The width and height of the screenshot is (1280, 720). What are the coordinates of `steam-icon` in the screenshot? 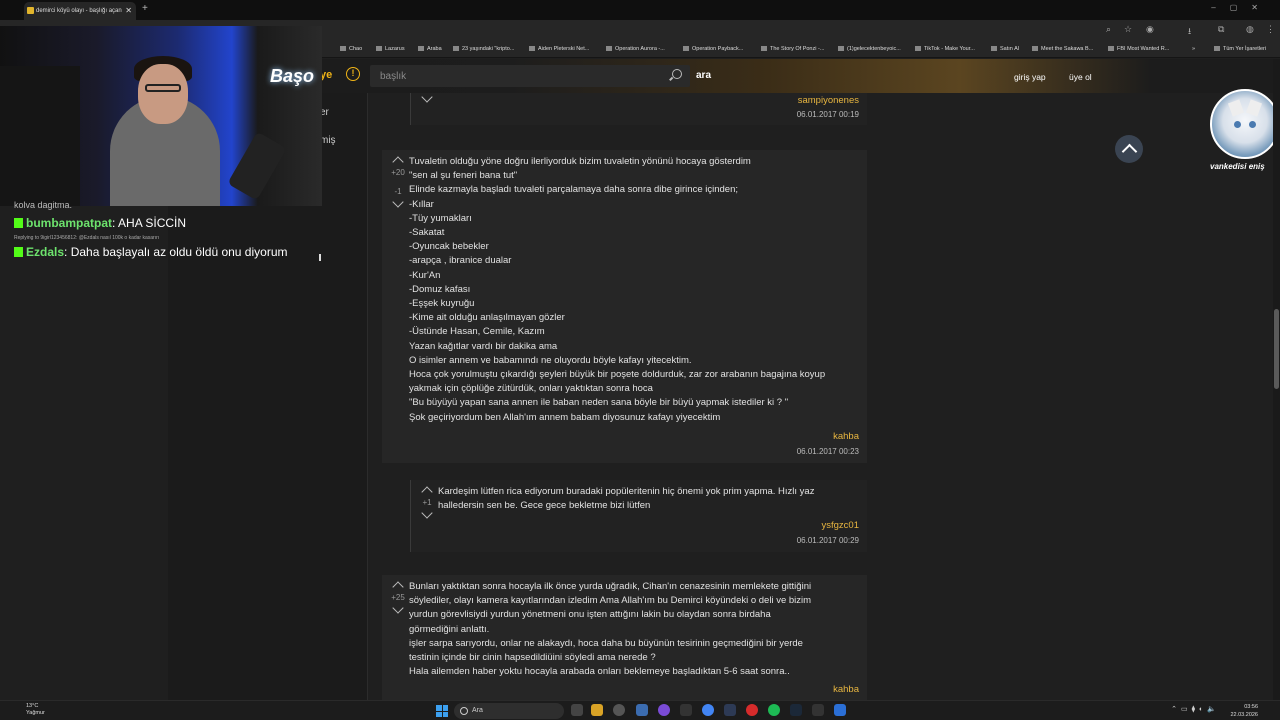 It's located at (796, 710).